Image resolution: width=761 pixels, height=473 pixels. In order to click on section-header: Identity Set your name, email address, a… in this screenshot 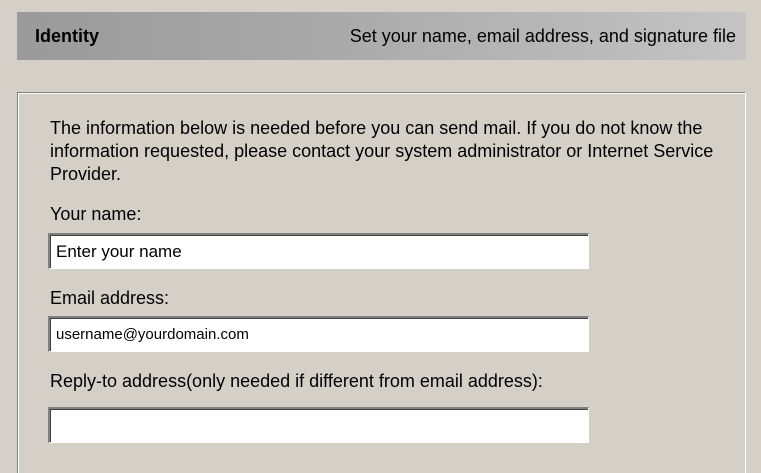, I will do `click(381, 36)`.